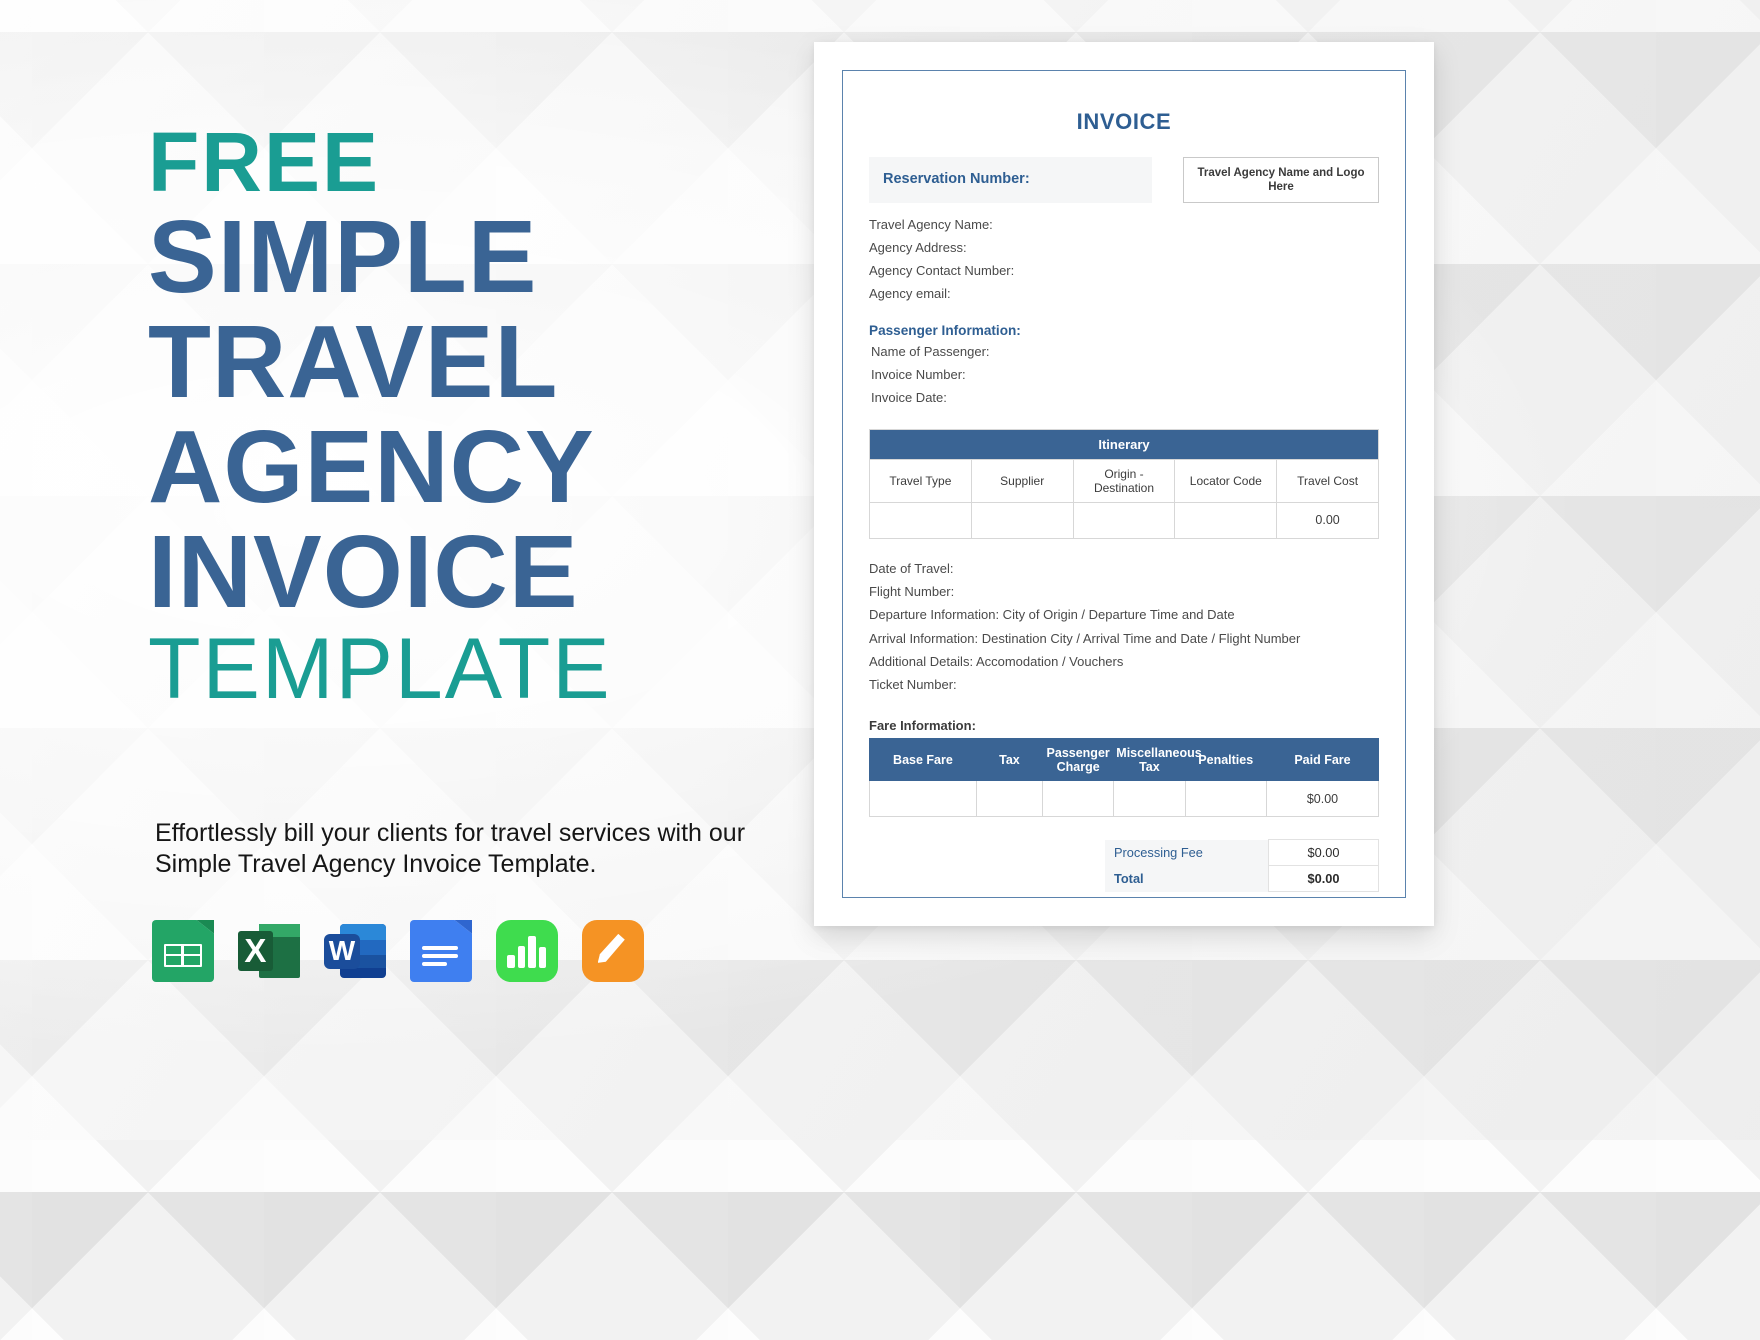 This screenshot has width=1760, height=1340. What do you see at coordinates (1078, 799) in the screenshot?
I see `fare-cell-passenger-charge` at bounding box center [1078, 799].